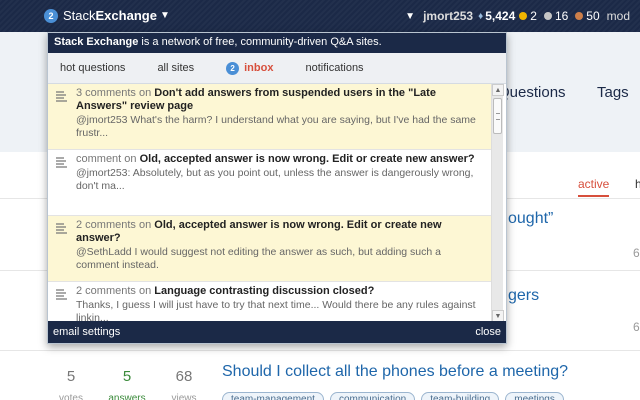  What do you see at coordinates (488, 332) in the screenshot?
I see `close-link: close` at bounding box center [488, 332].